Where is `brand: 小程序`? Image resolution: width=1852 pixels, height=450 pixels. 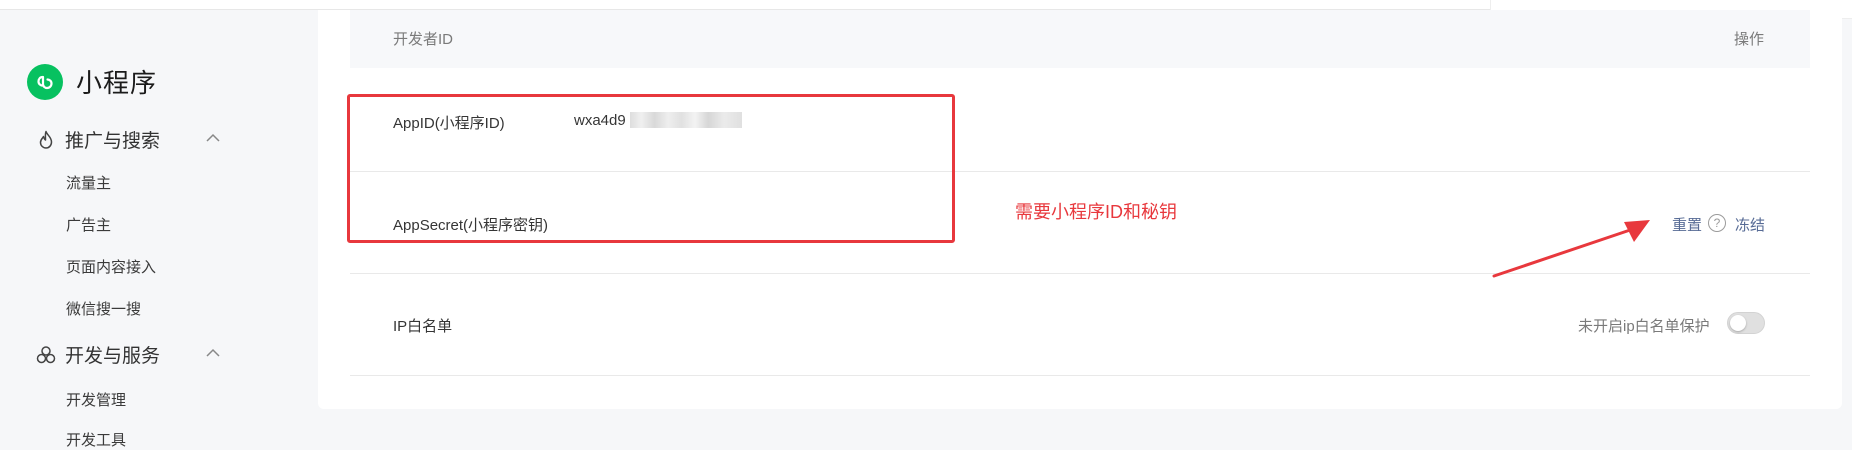 brand: 小程序 is located at coordinates (92, 81).